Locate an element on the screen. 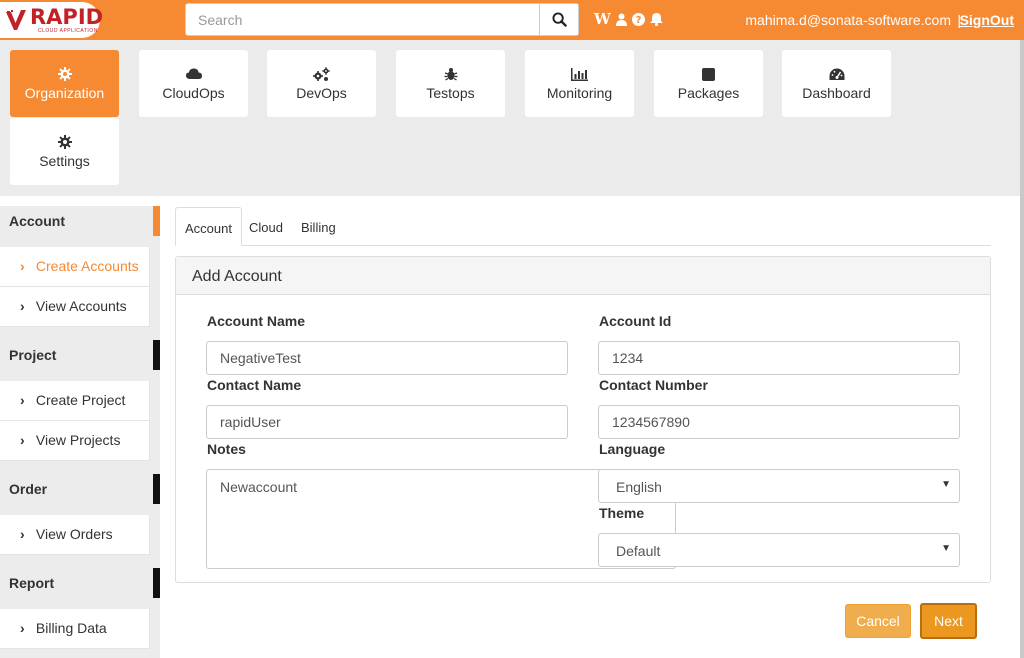 This screenshot has width=1024, height=658. module-label: Settings is located at coordinates (64, 161).